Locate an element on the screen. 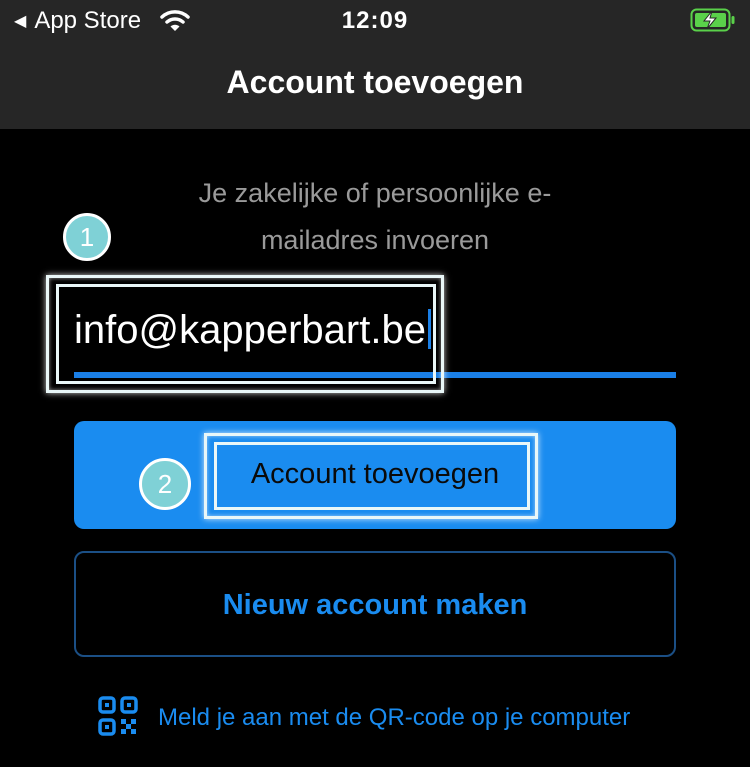 Image resolution: width=750 pixels, height=767 pixels. new-account-button: Nieuw account maken is located at coordinates (375, 604).